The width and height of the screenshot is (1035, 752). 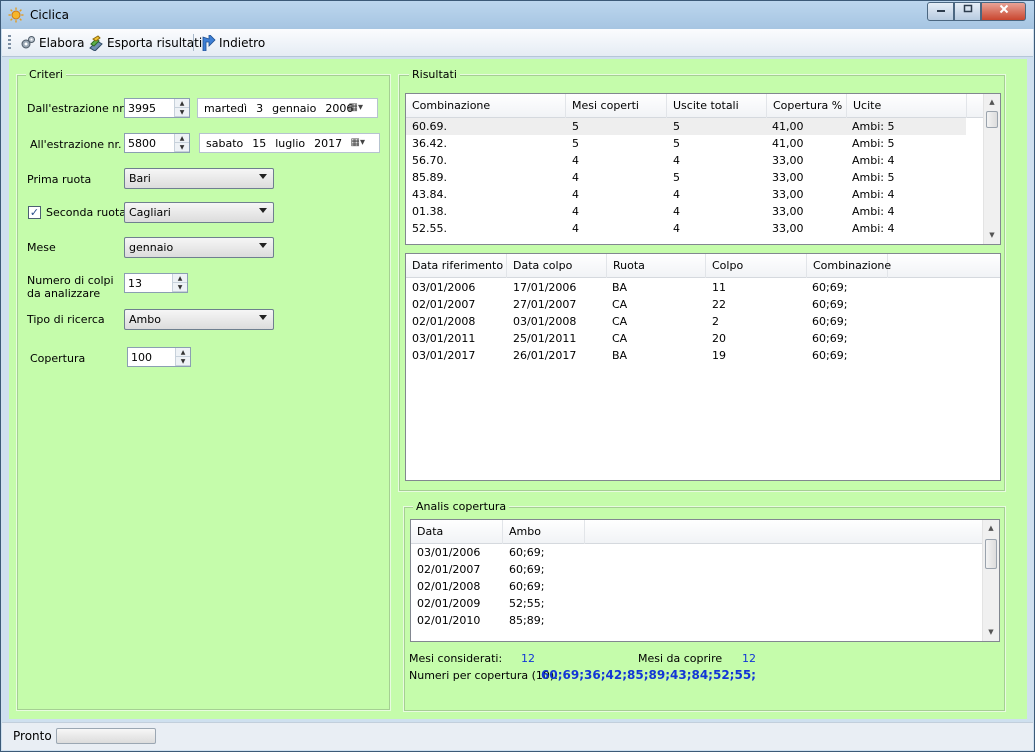 I want to click on tipo-ricerca-select: Ambo, so click(x=199, y=319).